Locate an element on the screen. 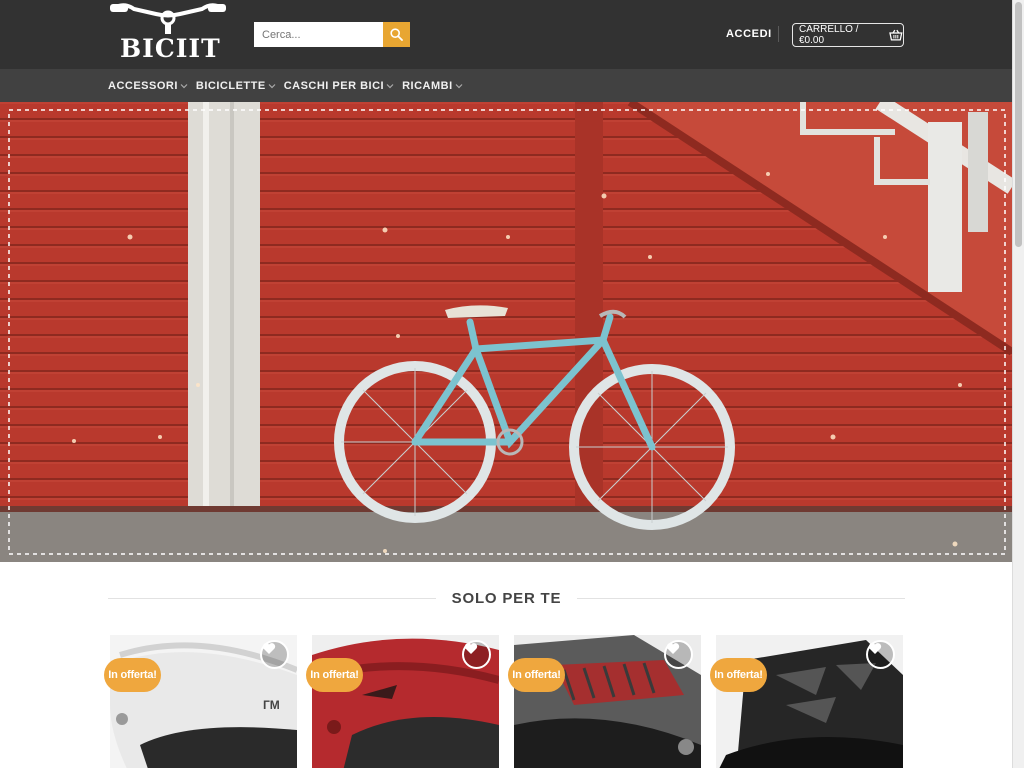 The width and height of the screenshot is (1024, 768). search-icon is located at coordinates (396, 34).